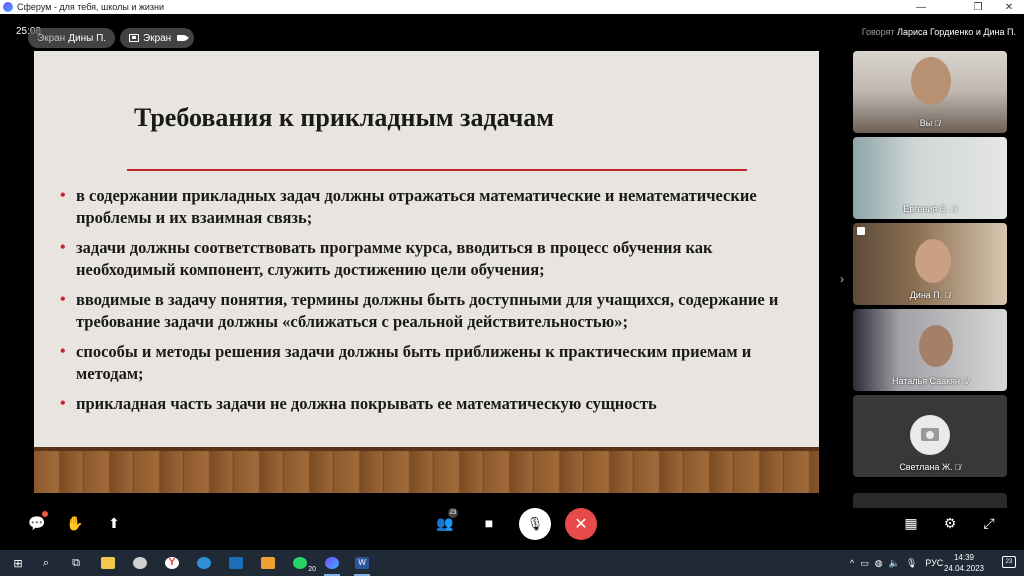  I want to click on layout-grid-button: ▦, so click(911, 523).